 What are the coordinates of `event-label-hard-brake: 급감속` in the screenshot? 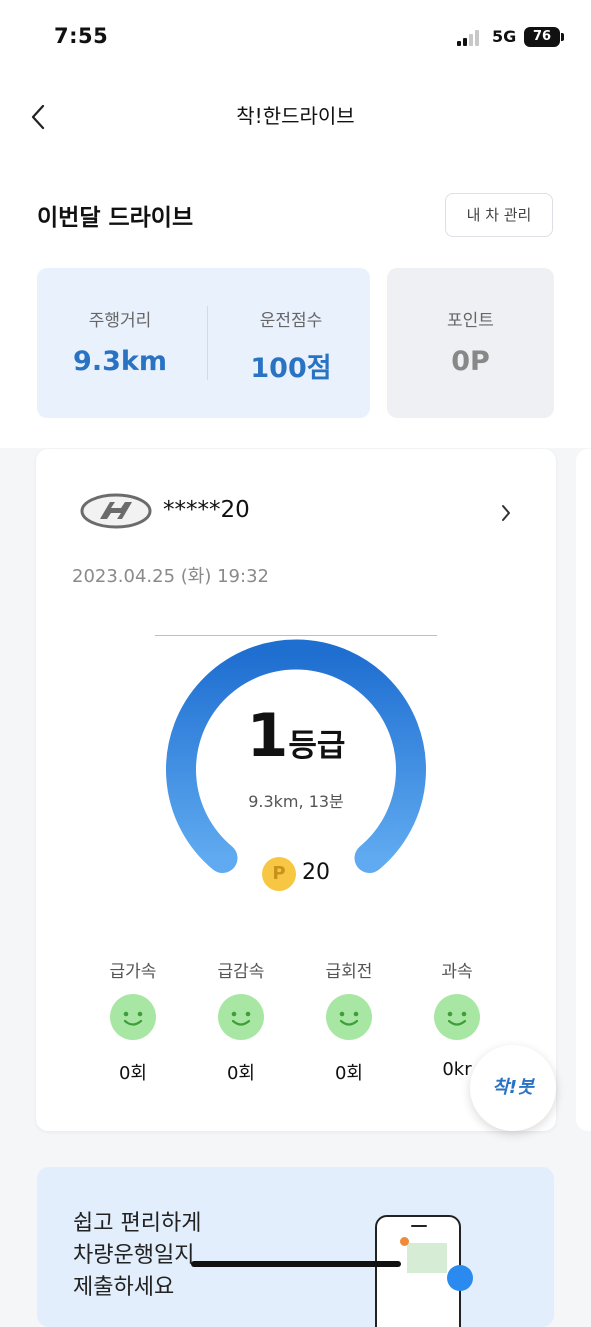 It's located at (241, 972).